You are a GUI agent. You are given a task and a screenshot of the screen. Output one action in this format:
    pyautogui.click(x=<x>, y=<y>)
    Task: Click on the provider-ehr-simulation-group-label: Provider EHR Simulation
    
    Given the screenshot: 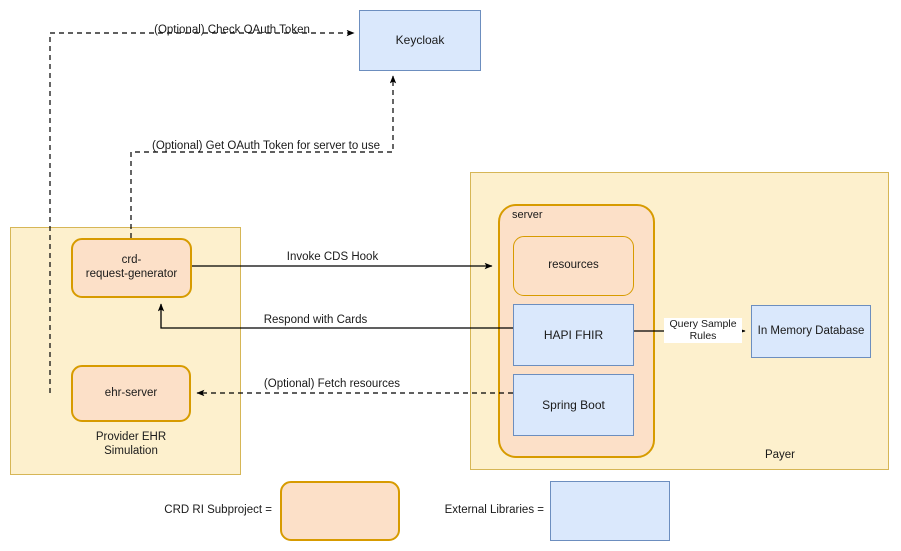 What is the action you would take?
    pyautogui.click(x=131, y=444)
    